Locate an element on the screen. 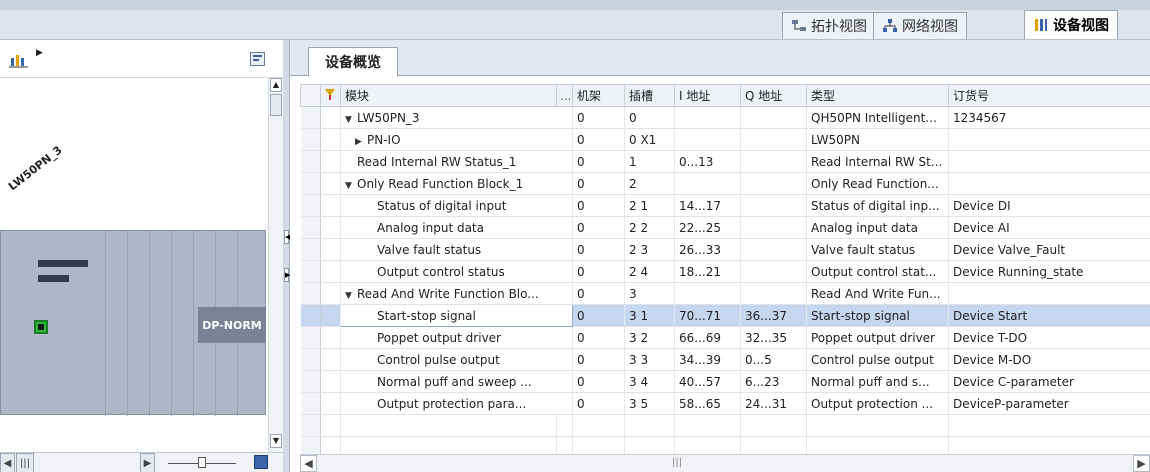 The height and width of the screenshot is (472, 1150). zoom-slider-thumb is located at coordinates (202, 462).